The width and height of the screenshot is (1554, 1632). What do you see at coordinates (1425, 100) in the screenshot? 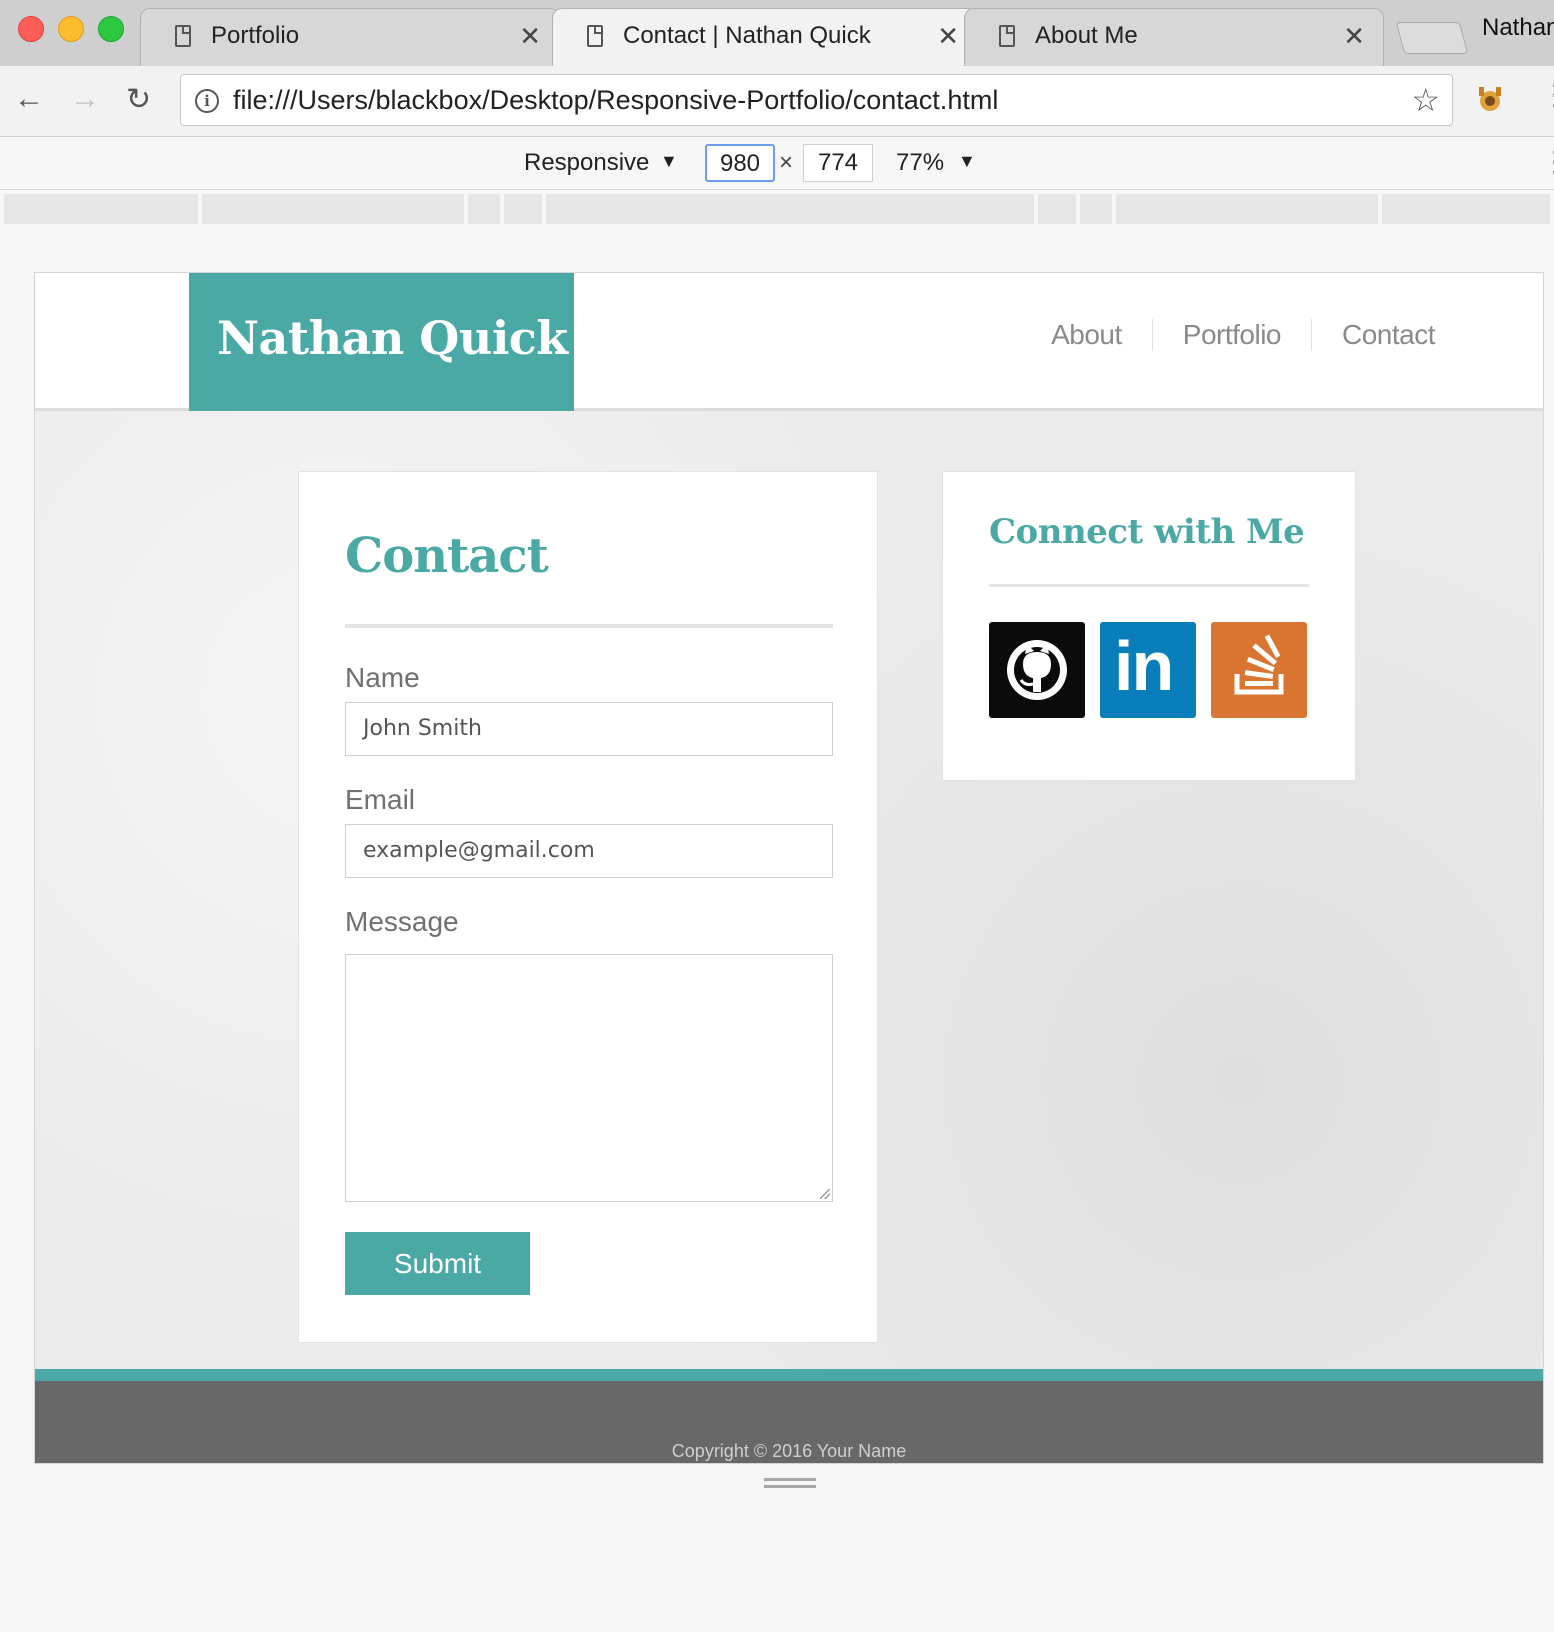
I see `bookmark-star-icon: ☆` at bounding box center [1425, 100].